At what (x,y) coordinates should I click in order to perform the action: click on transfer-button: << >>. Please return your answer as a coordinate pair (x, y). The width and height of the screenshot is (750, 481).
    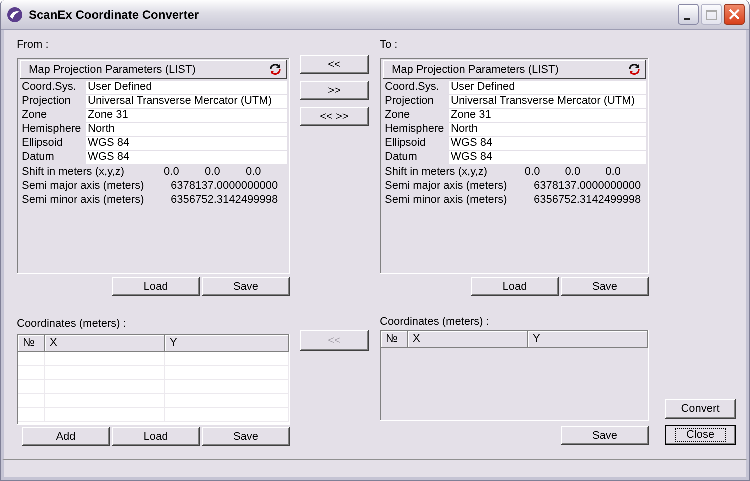
    Looking at the image, I should click on (334, 116).